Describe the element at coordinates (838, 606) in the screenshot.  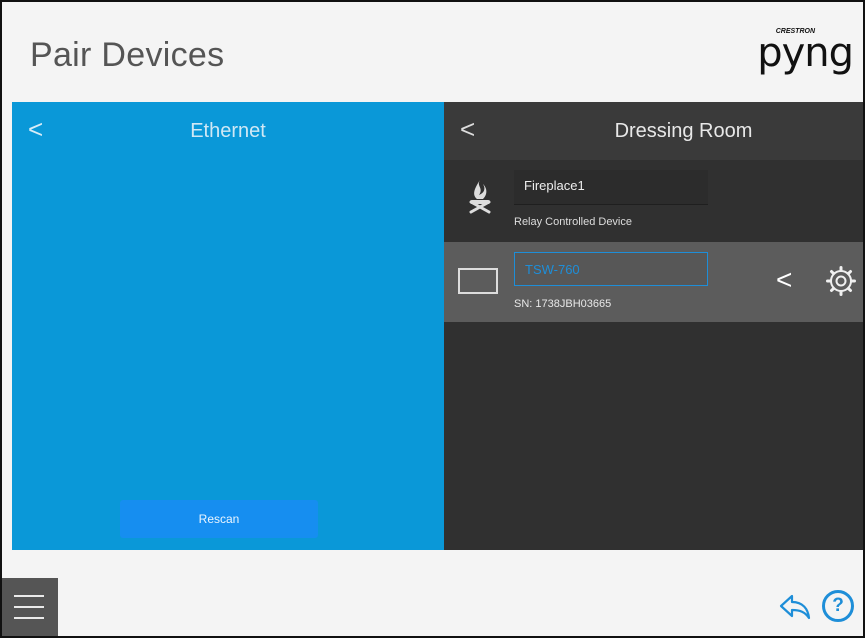
I see `help-button: ?` at that location.